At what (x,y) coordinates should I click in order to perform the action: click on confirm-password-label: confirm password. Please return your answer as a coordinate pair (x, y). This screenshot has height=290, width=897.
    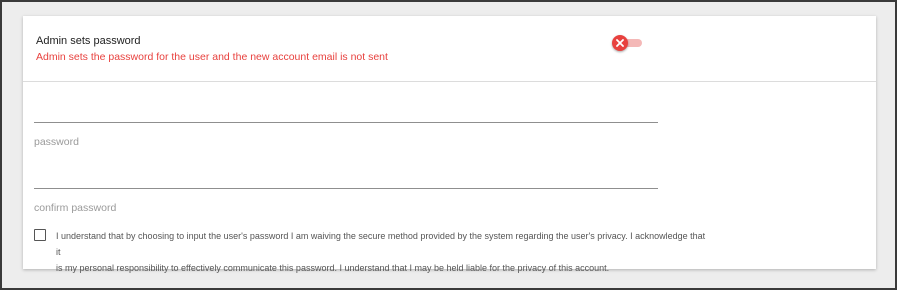
    Looking at the image, I should click on (75, 208).